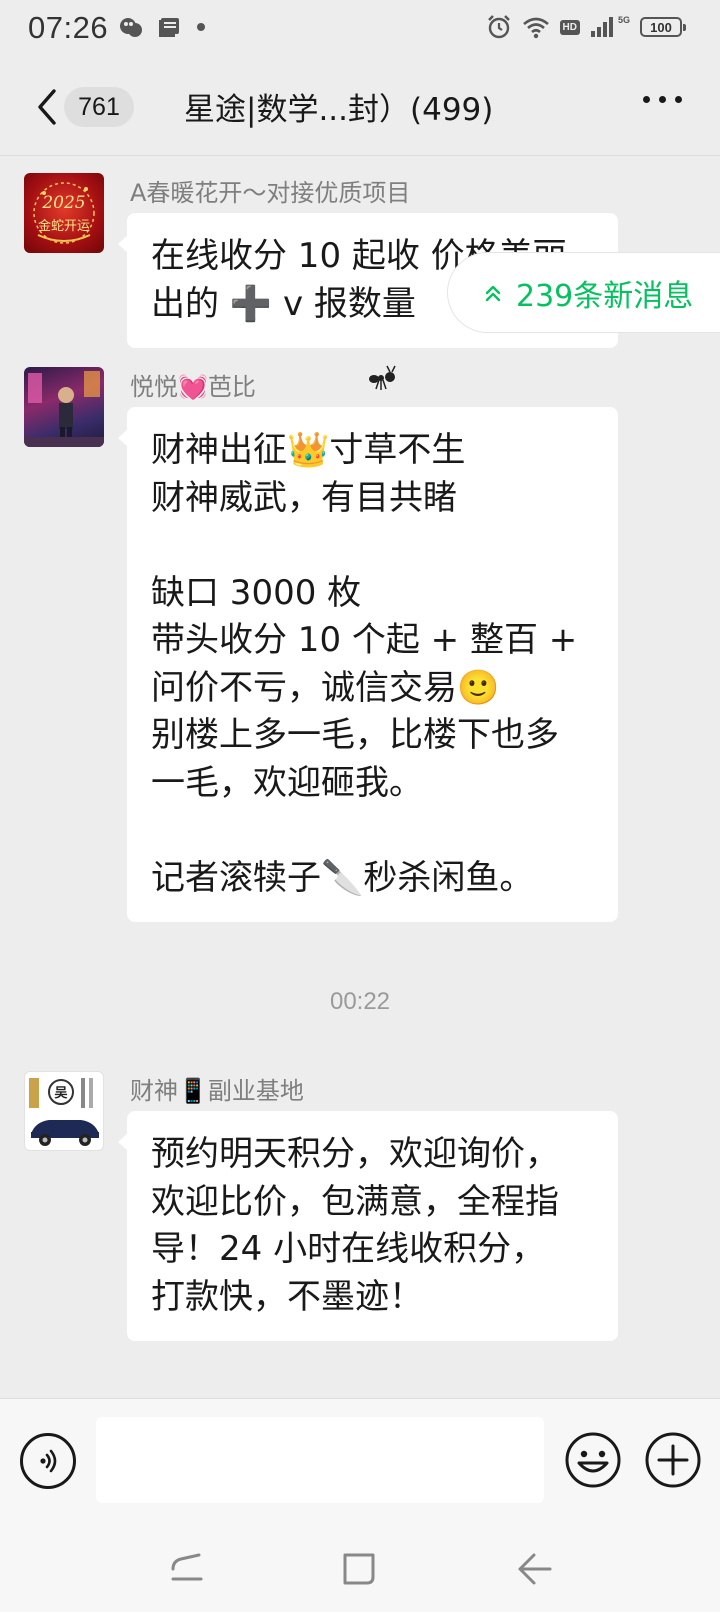  Describe the element at coordinates (338, 106) in the screenshot. I see `chat-title: 星途|数学...封）(499)` at that location.